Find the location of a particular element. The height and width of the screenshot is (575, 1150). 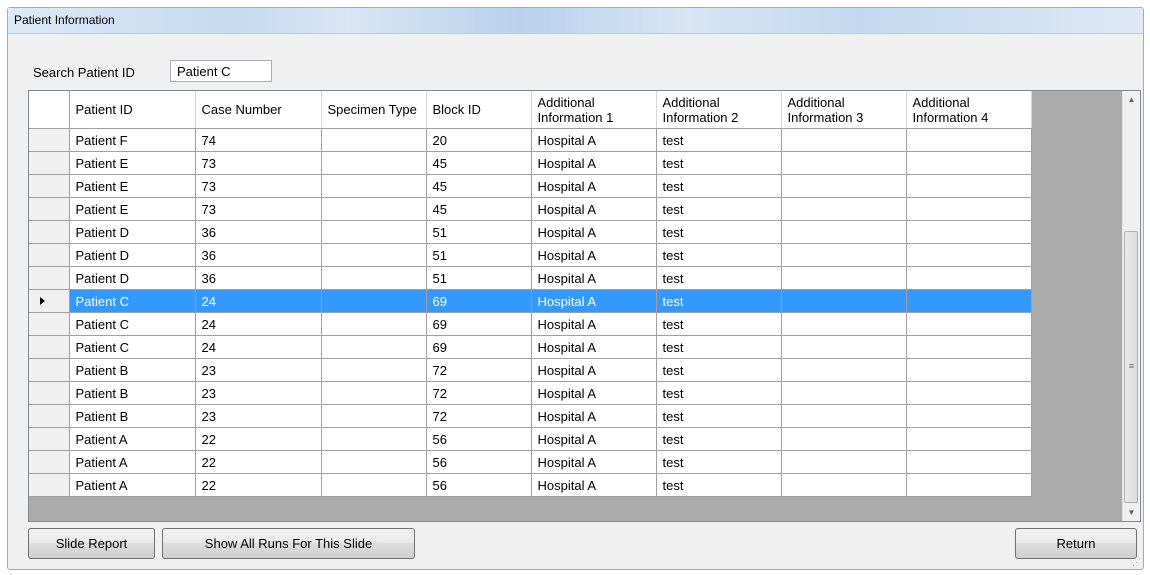

resize-grip-icon: ⋰ is located at coordinates (1136, 562).